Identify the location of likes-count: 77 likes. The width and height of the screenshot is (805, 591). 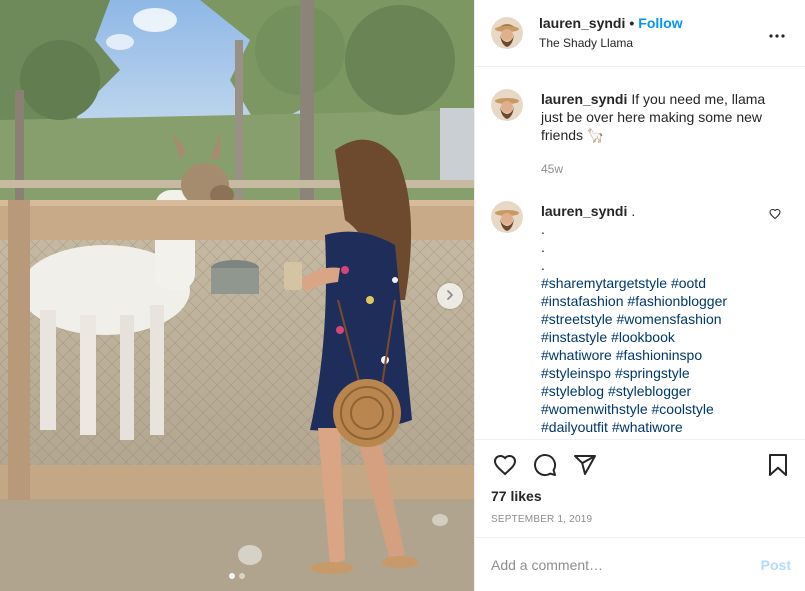
(640, 496).